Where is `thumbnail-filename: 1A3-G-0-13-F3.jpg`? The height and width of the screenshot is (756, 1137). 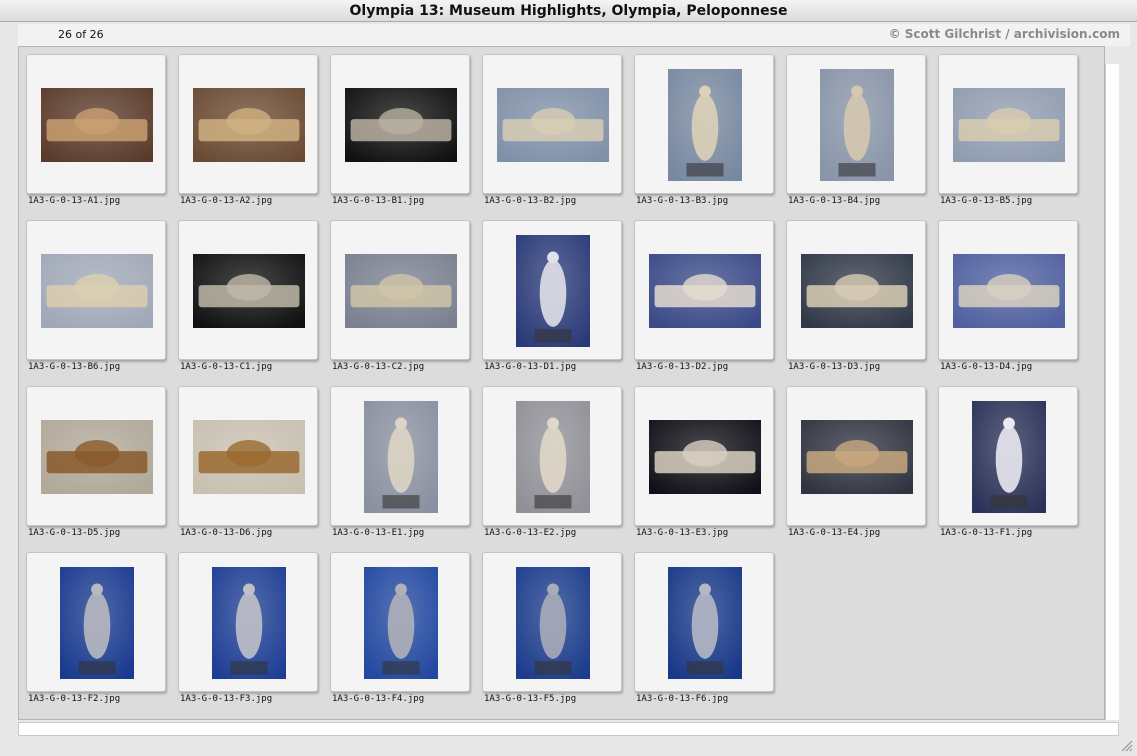 thumbnail-filename: 1A3-G-0-13-F3.jpg is located at coordinates (226, 699).